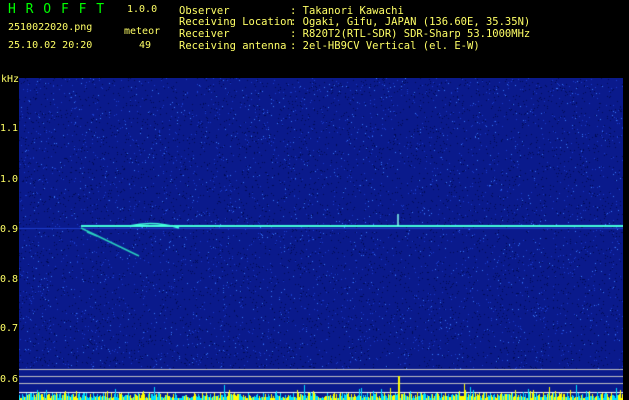  I want to click on info-observer-label: Observer, so click(204, 11).